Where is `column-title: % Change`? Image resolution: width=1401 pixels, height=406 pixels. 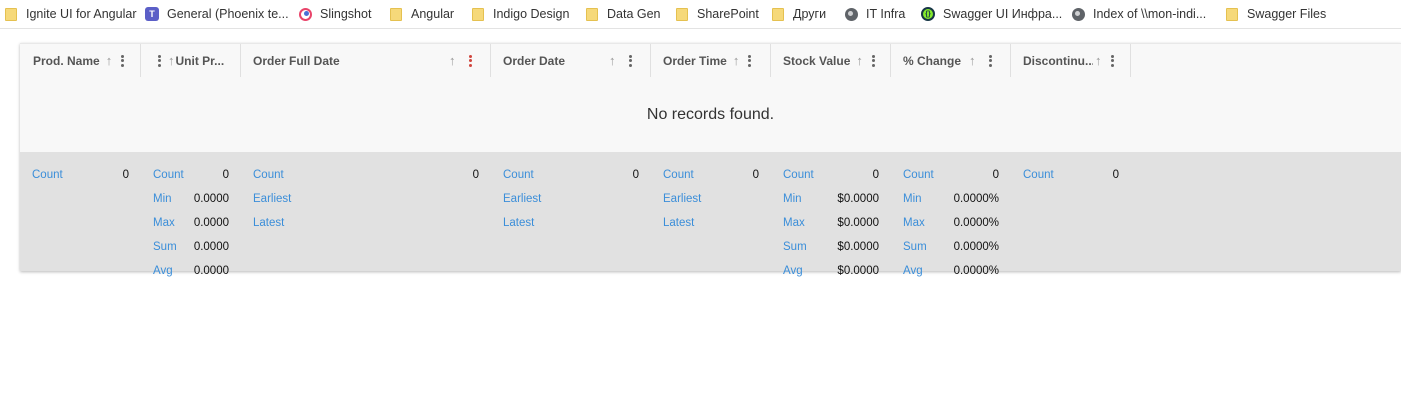
column-title: % Change is located at coordinates (932, 60).